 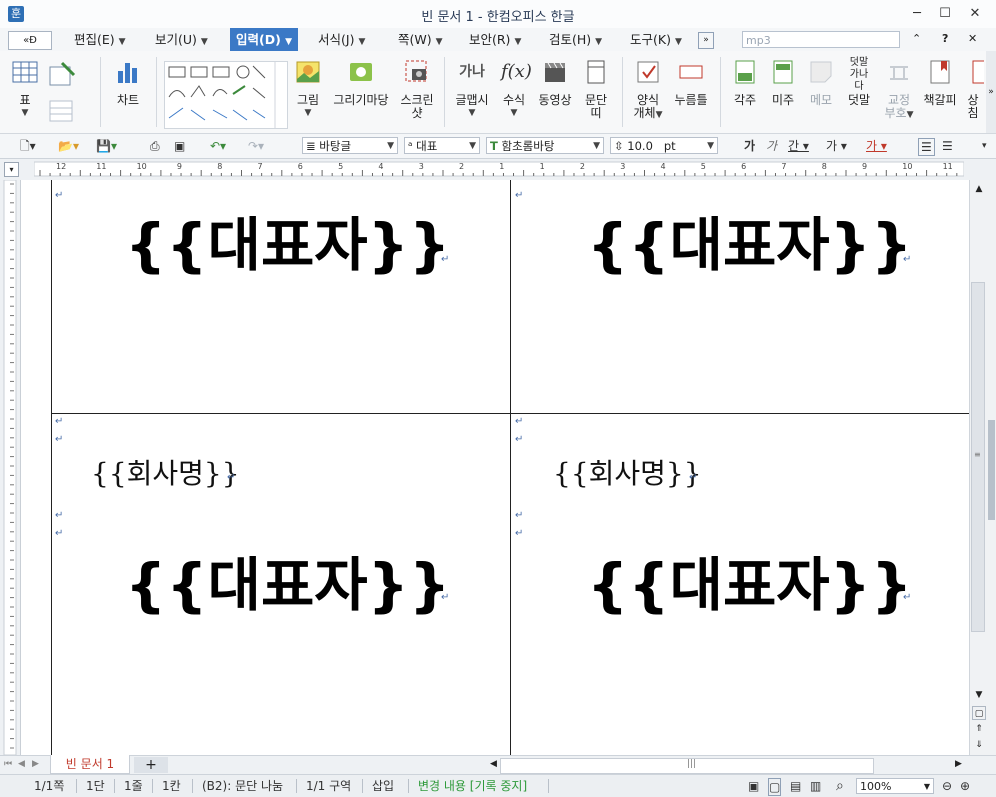 What do you see at coordinates (417, 92) in the screenshot?
I see `screenshot-button: 스크린 샷` at bounding box center [417, 92].